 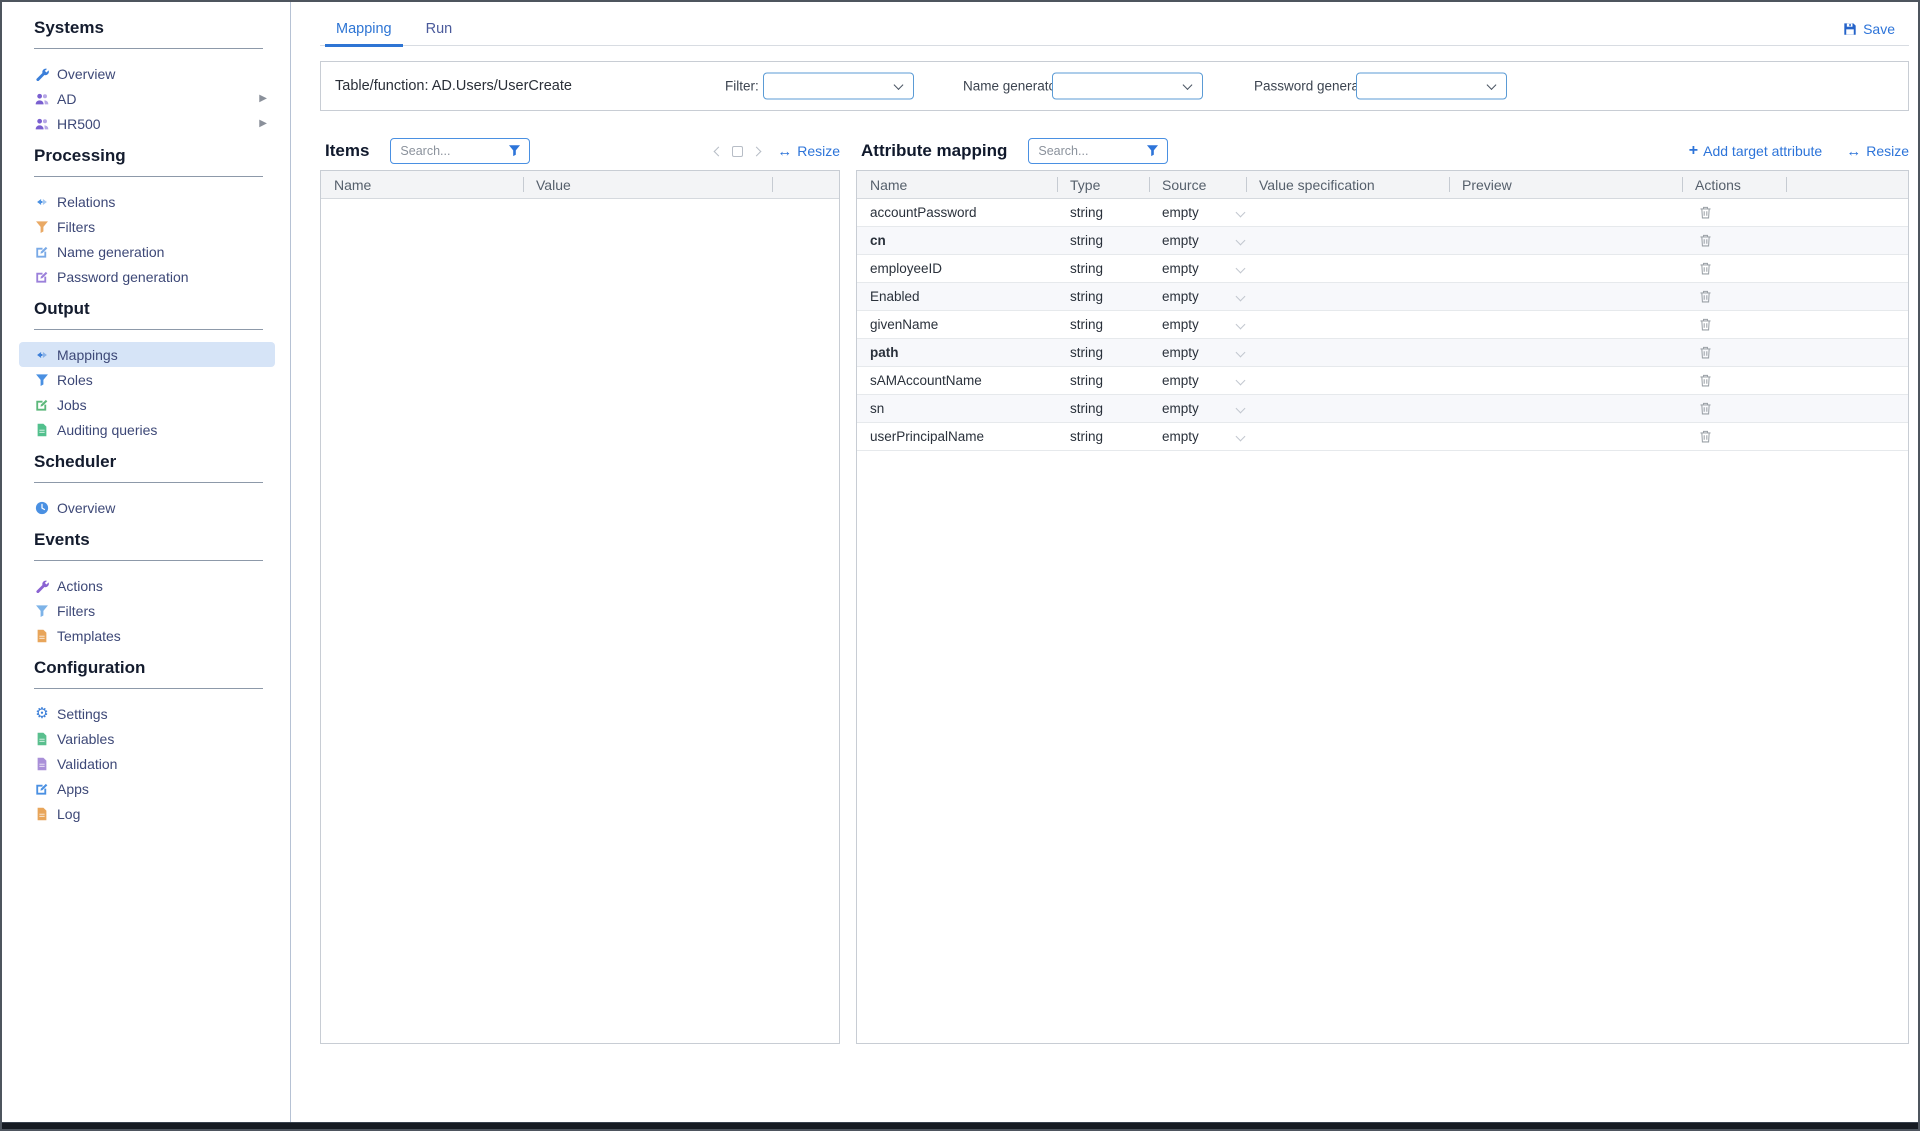 I want to click on name-generator-select, so click(x=1127, y=86).